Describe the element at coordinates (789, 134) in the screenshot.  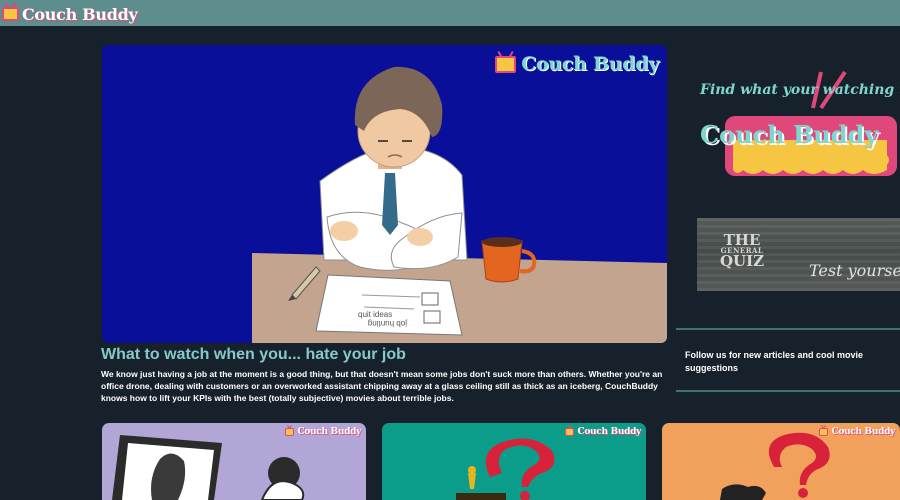
I see `promo-brand-name: Couch Buddy` at that location.